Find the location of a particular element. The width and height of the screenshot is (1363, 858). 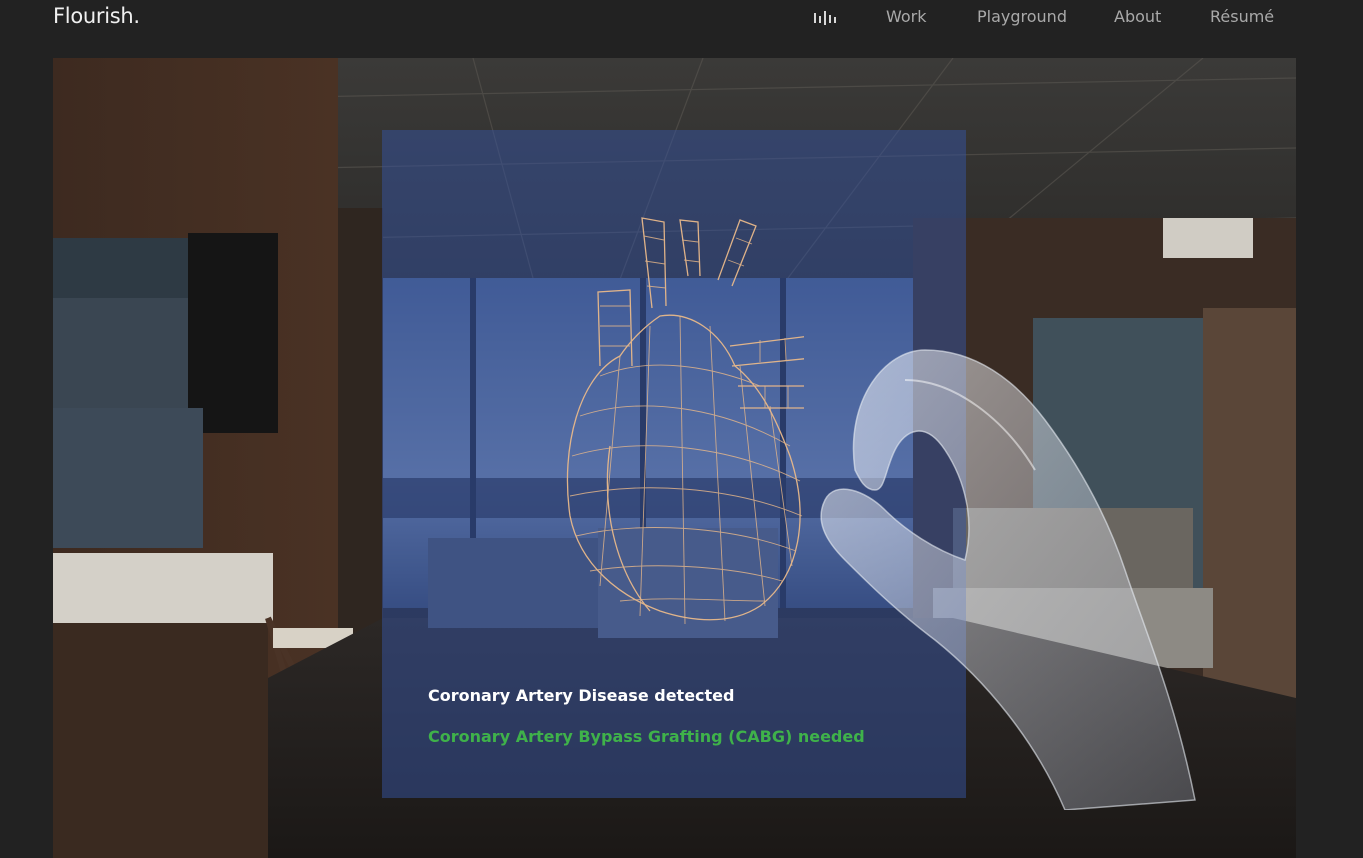

nav-link-playground: Playground is located at coordinates (1022, 16).